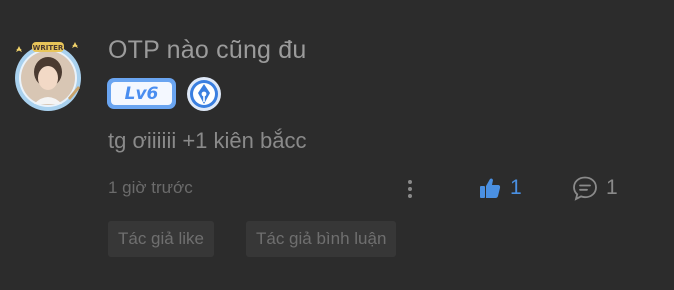 This screenshot has width=674, height=290. I want to click on level-badge-label: Lv6, so click(141, 93).